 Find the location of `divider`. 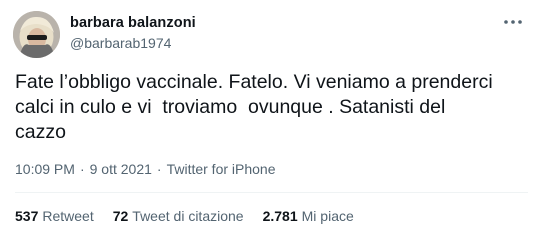

divider is located at coordinates (271, 192).